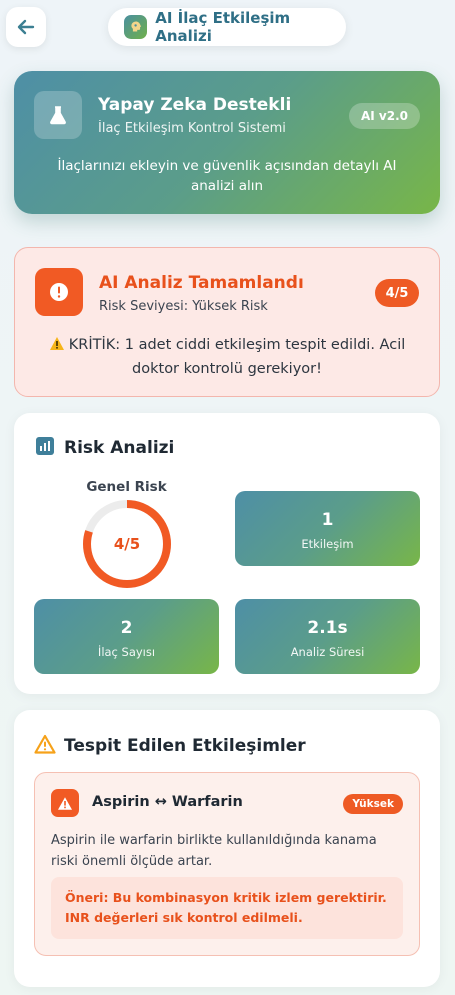 The width and height of the screenshot is (455, 995). I want to click on stat-analysis-time: 2.1s Analiz Süresi, so click(327, 636).